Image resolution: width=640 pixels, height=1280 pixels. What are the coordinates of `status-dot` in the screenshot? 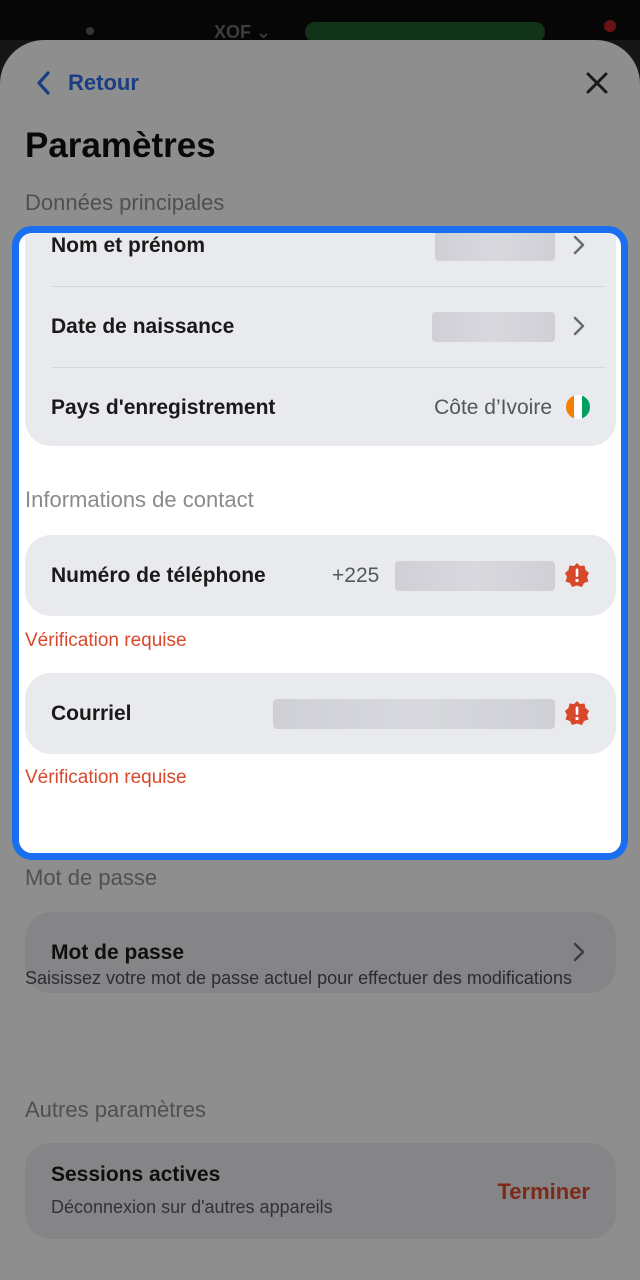 It's located at (90, 31).